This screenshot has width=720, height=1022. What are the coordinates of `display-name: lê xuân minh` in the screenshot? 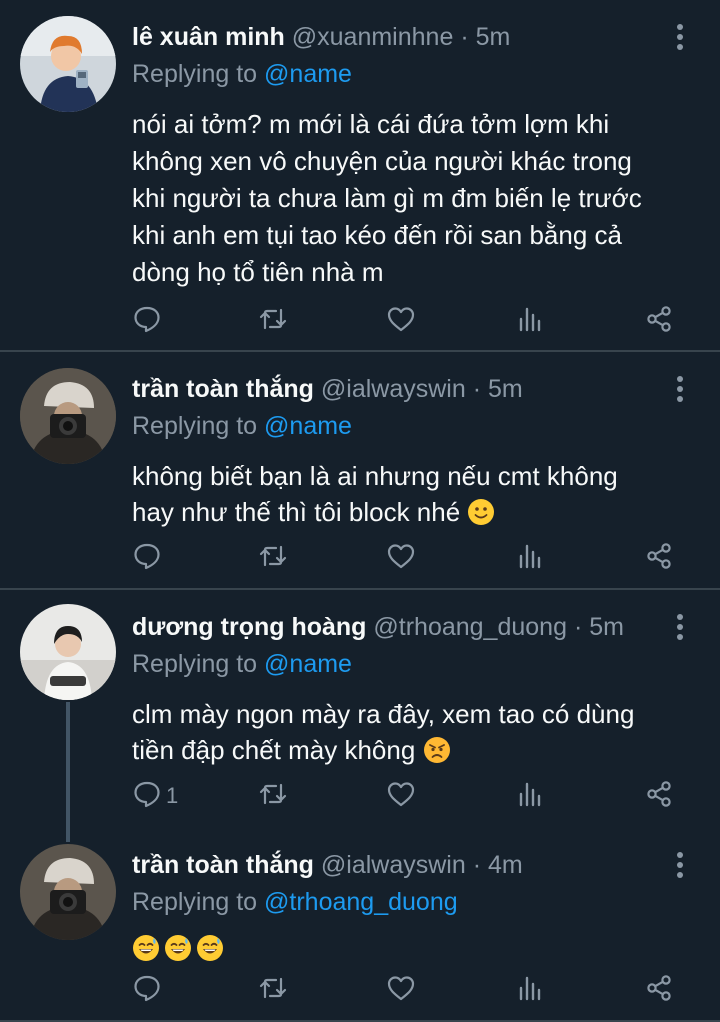 It's located at (208, 37).